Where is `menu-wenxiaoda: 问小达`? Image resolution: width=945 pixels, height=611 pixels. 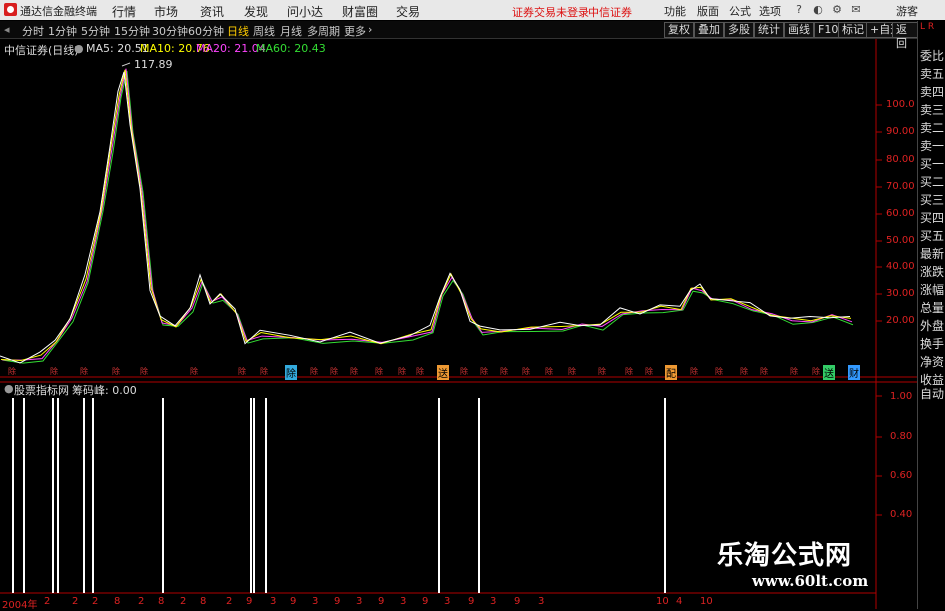 menu-wenxiaoda: 问小达 is located at coordinates (305, 11).